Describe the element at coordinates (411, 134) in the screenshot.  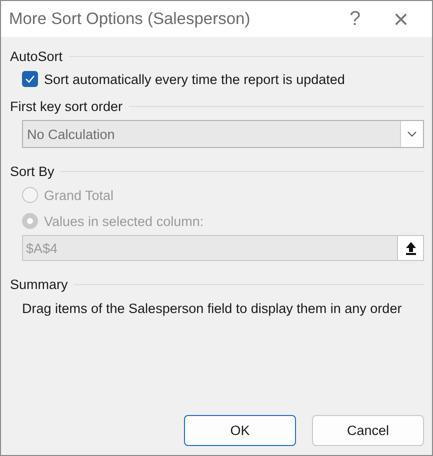
I see `chevron-down-icon` at that location.